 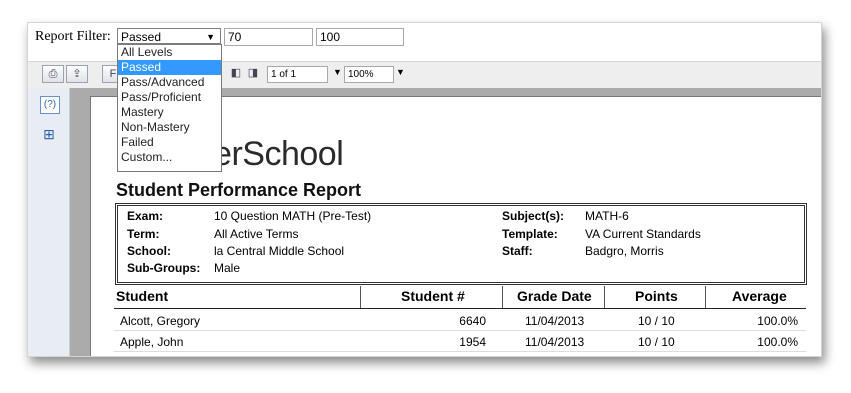 I want to click on col-points: Points, so click(x=656, y=296).